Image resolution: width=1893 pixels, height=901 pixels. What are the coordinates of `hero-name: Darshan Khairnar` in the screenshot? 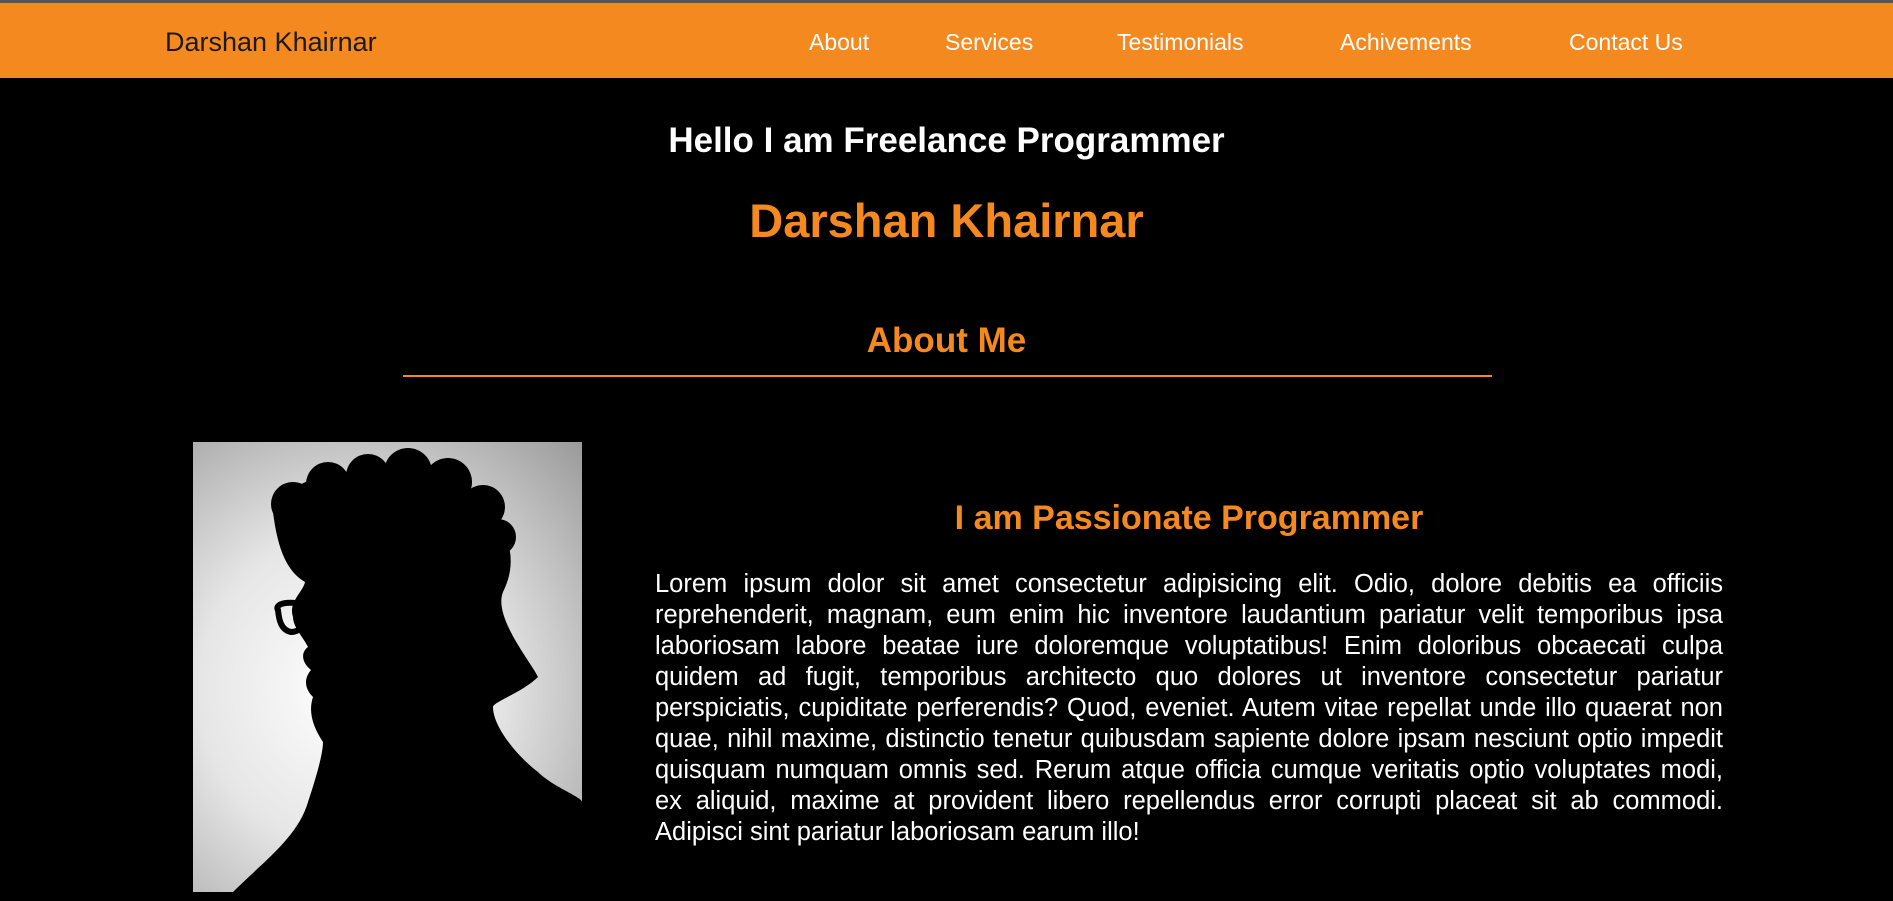 It's located at (946, 220).